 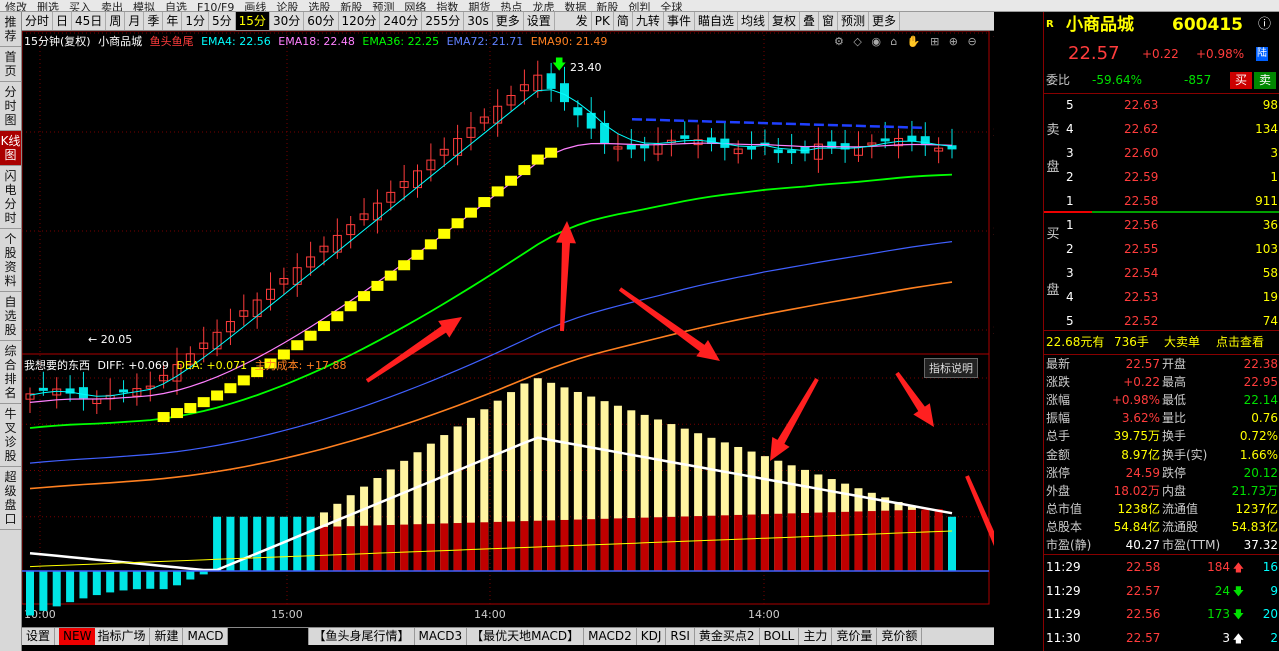 I want to click on topmenu-item: 买入, so click(x=80, y=7).